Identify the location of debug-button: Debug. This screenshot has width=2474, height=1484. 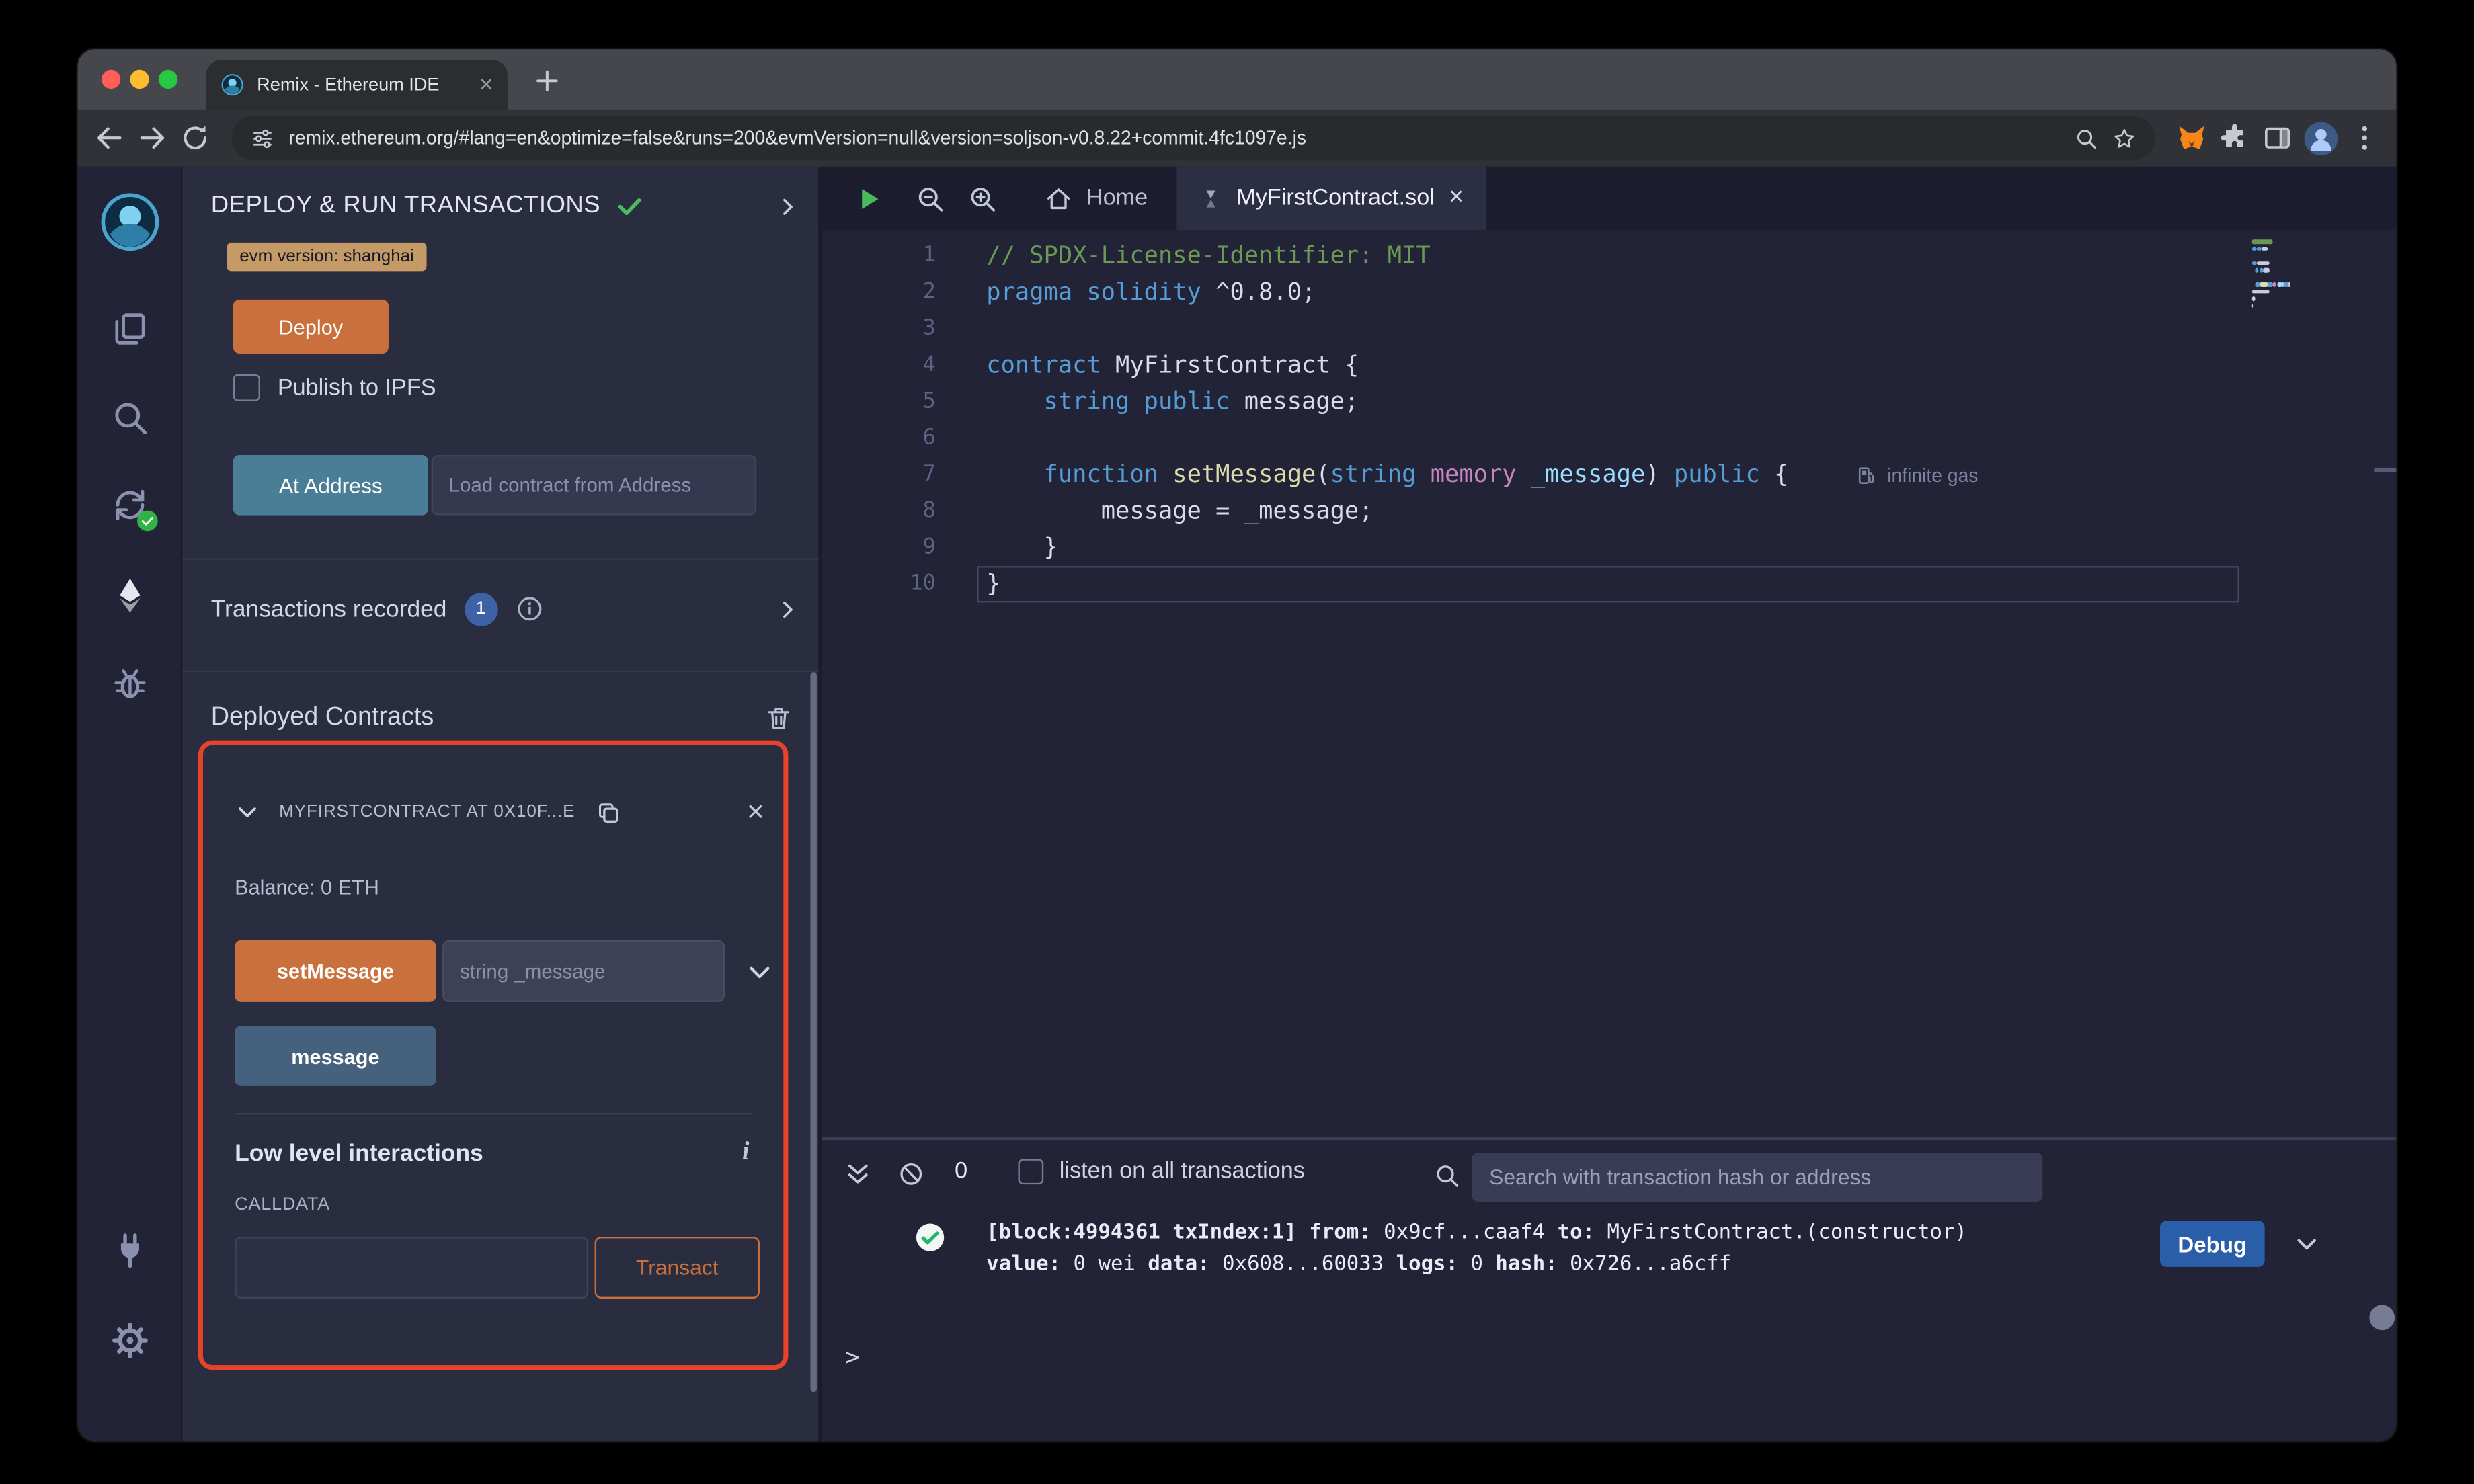
(2212, 1244).